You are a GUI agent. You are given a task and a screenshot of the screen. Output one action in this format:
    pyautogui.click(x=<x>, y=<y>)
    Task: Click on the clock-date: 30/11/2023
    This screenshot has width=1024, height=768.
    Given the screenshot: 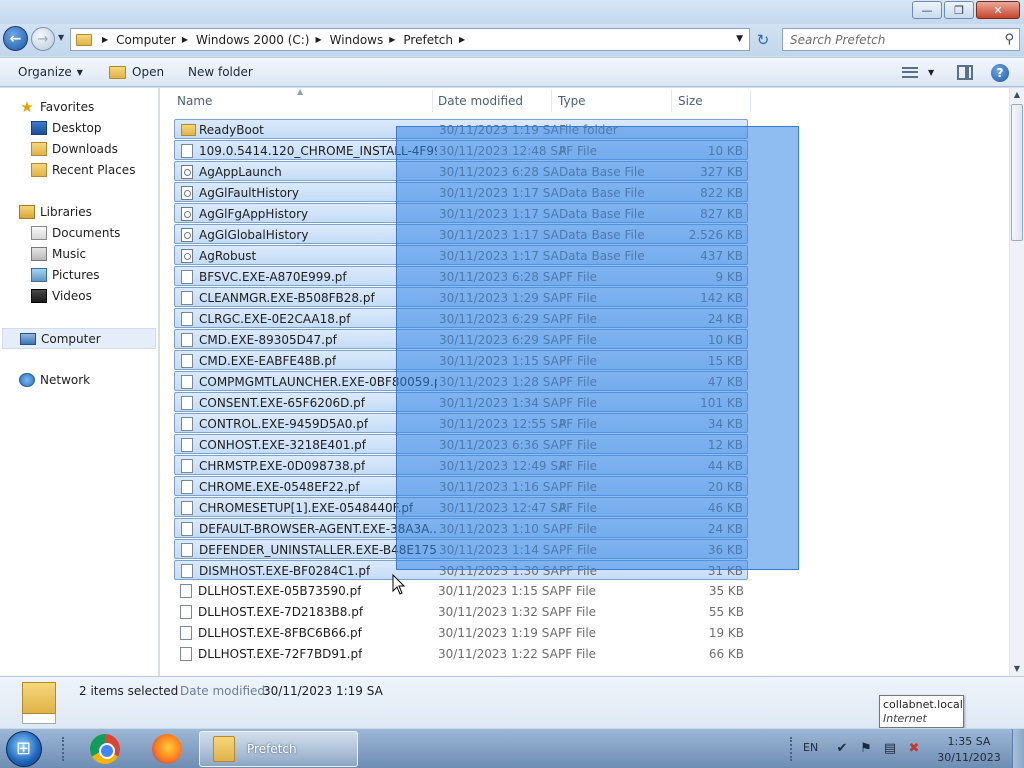 What is the action you would take?
    pyautogui.click(x=969, y=757)
    